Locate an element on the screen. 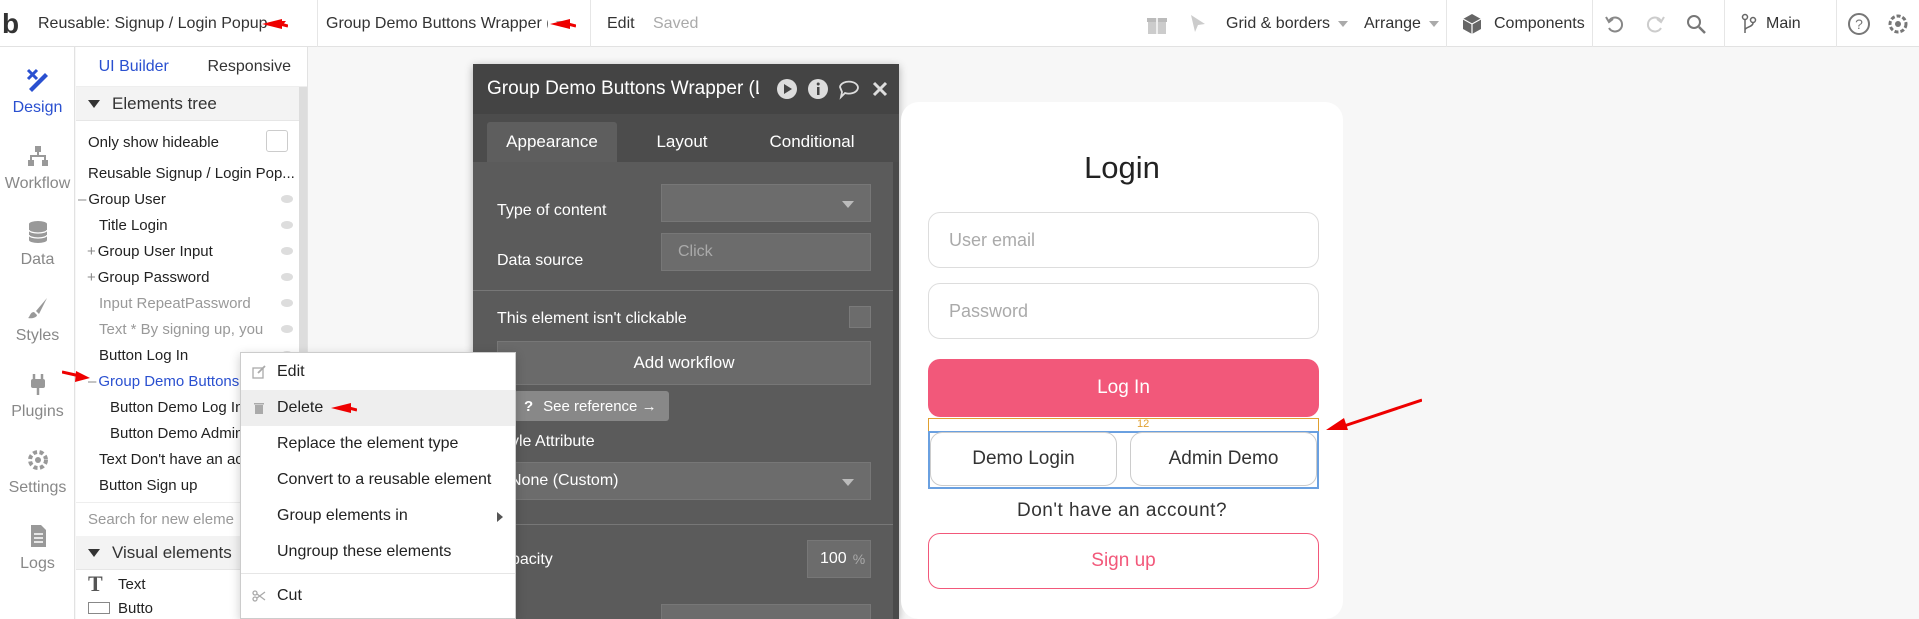 The image size is (1919, 619). page-name: Reusable: Signup / Login Popup is located at coordinates (153, 23).